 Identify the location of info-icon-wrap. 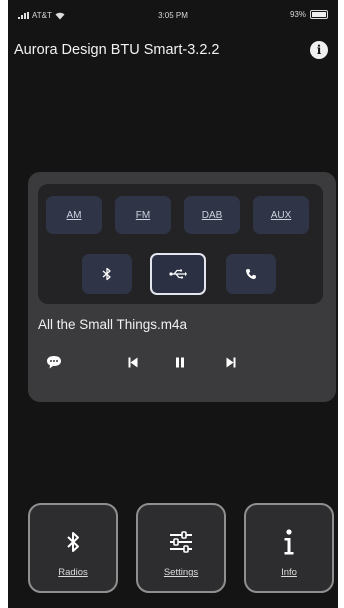
(289, 542).